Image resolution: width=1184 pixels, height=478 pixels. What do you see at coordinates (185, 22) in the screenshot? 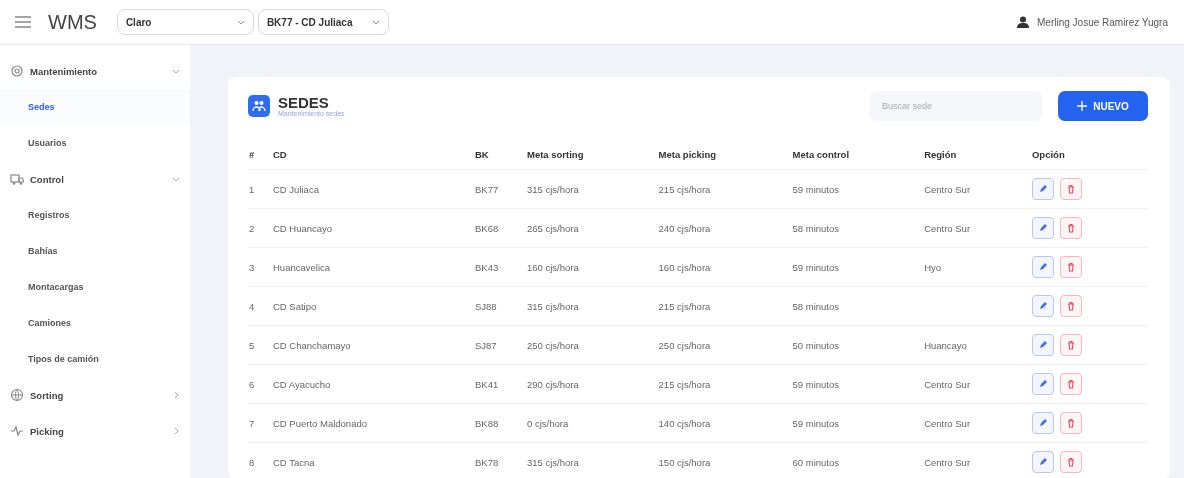
I see `dropdown: Claro` at bounding box center [185, 22].